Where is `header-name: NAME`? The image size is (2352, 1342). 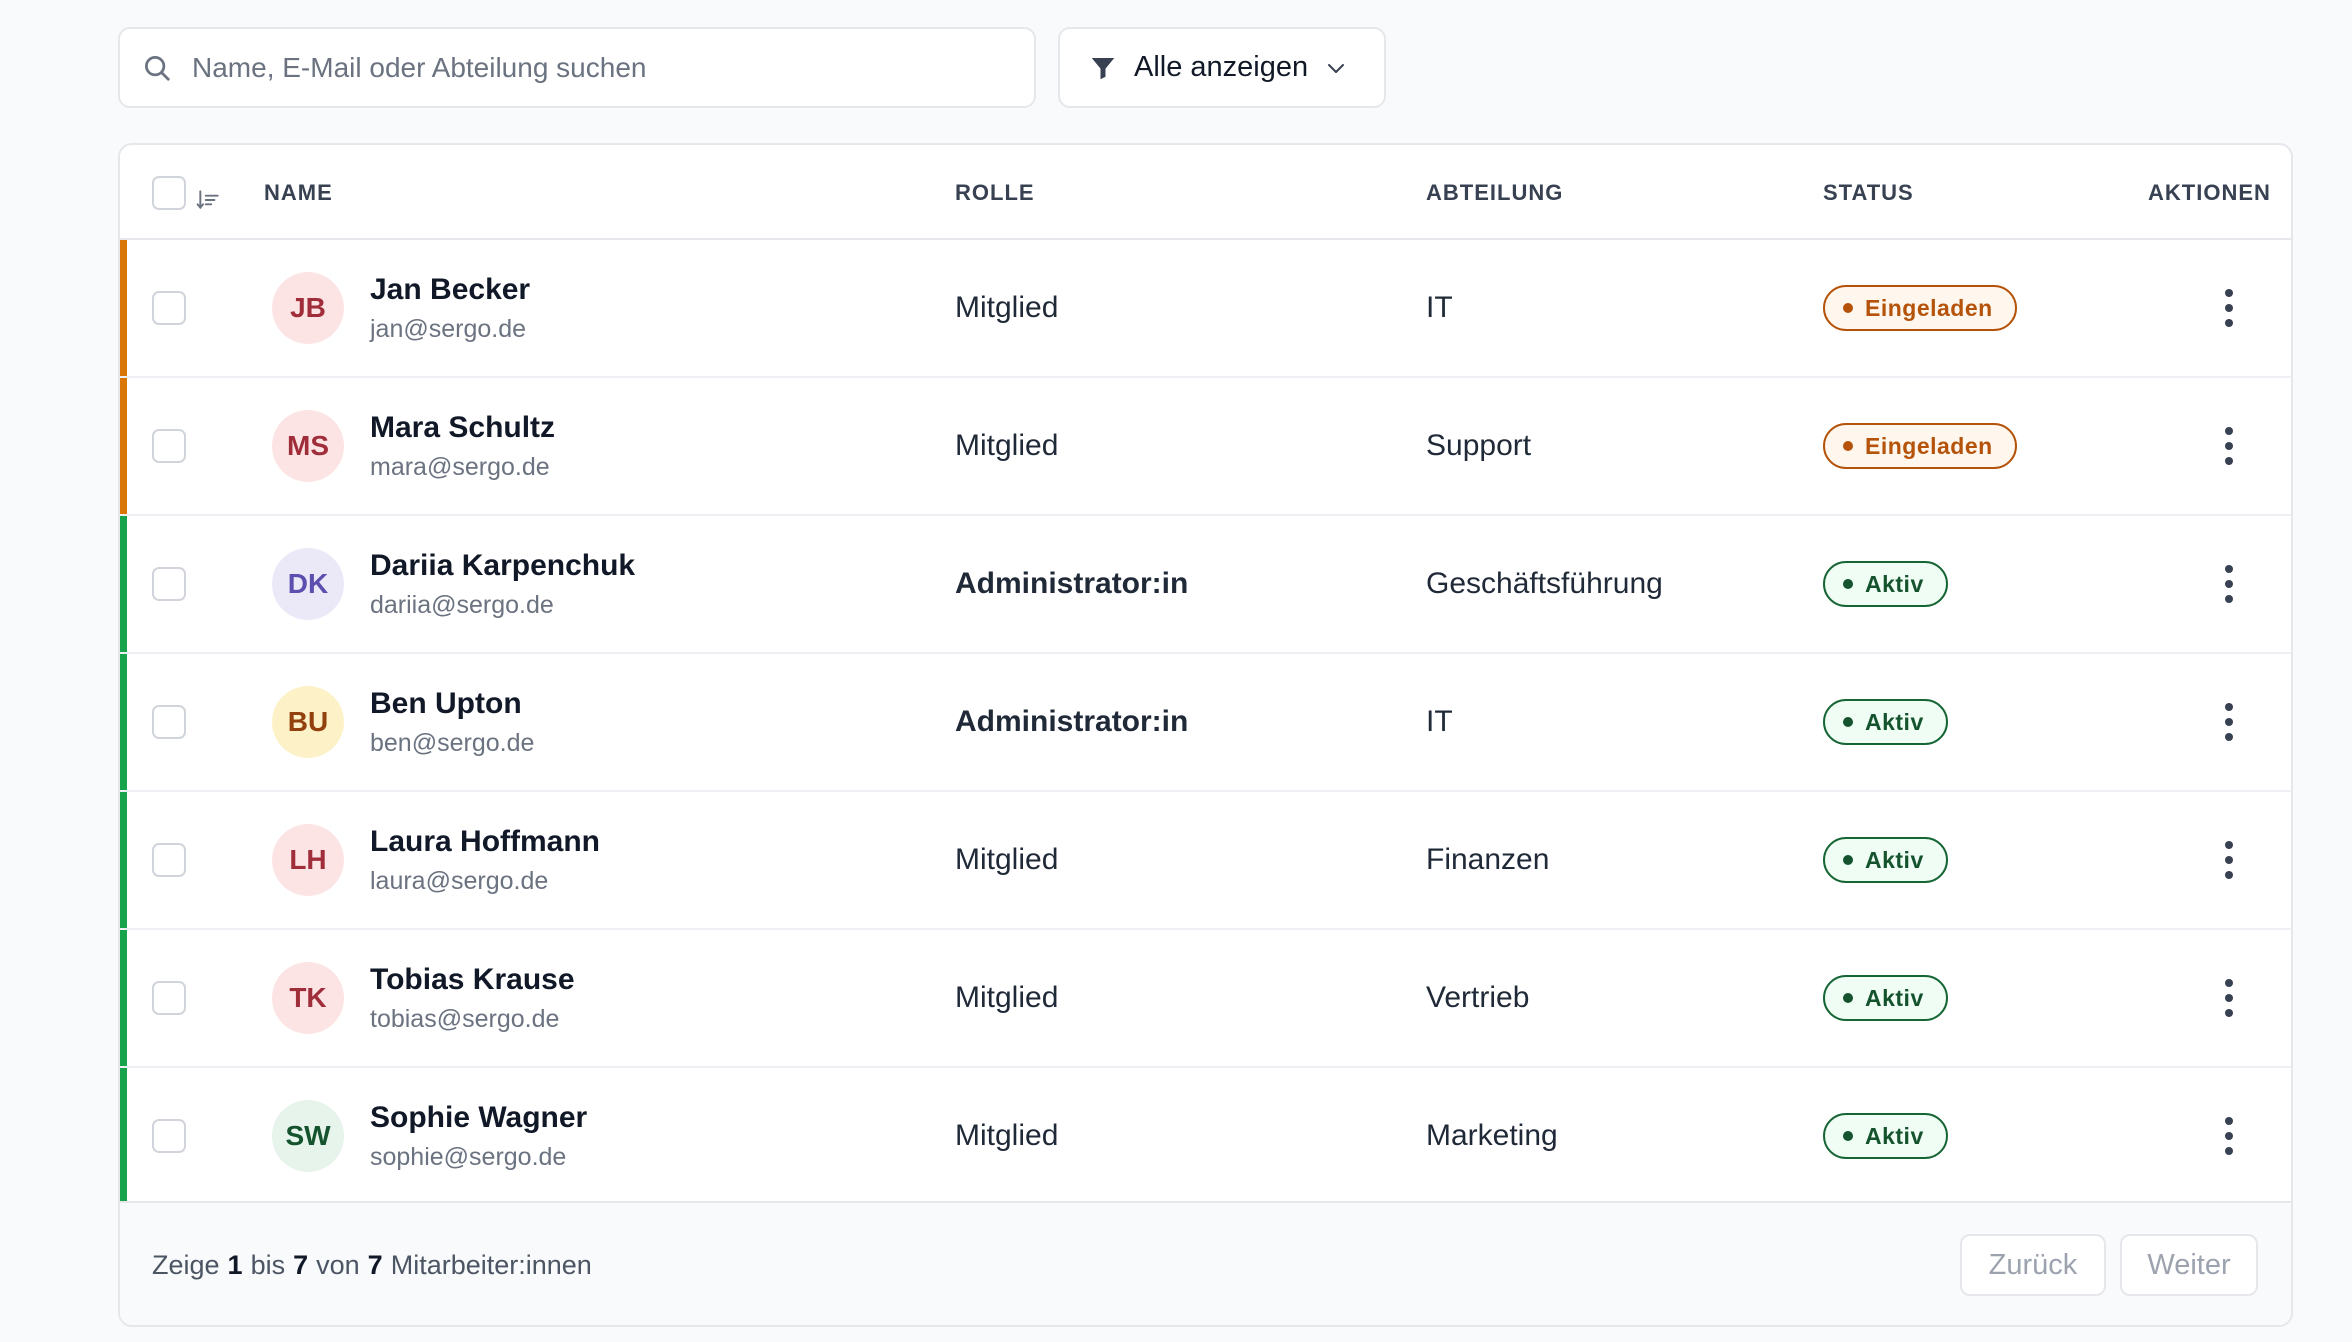 header-name: NAME is located at coordinates (298, 192).